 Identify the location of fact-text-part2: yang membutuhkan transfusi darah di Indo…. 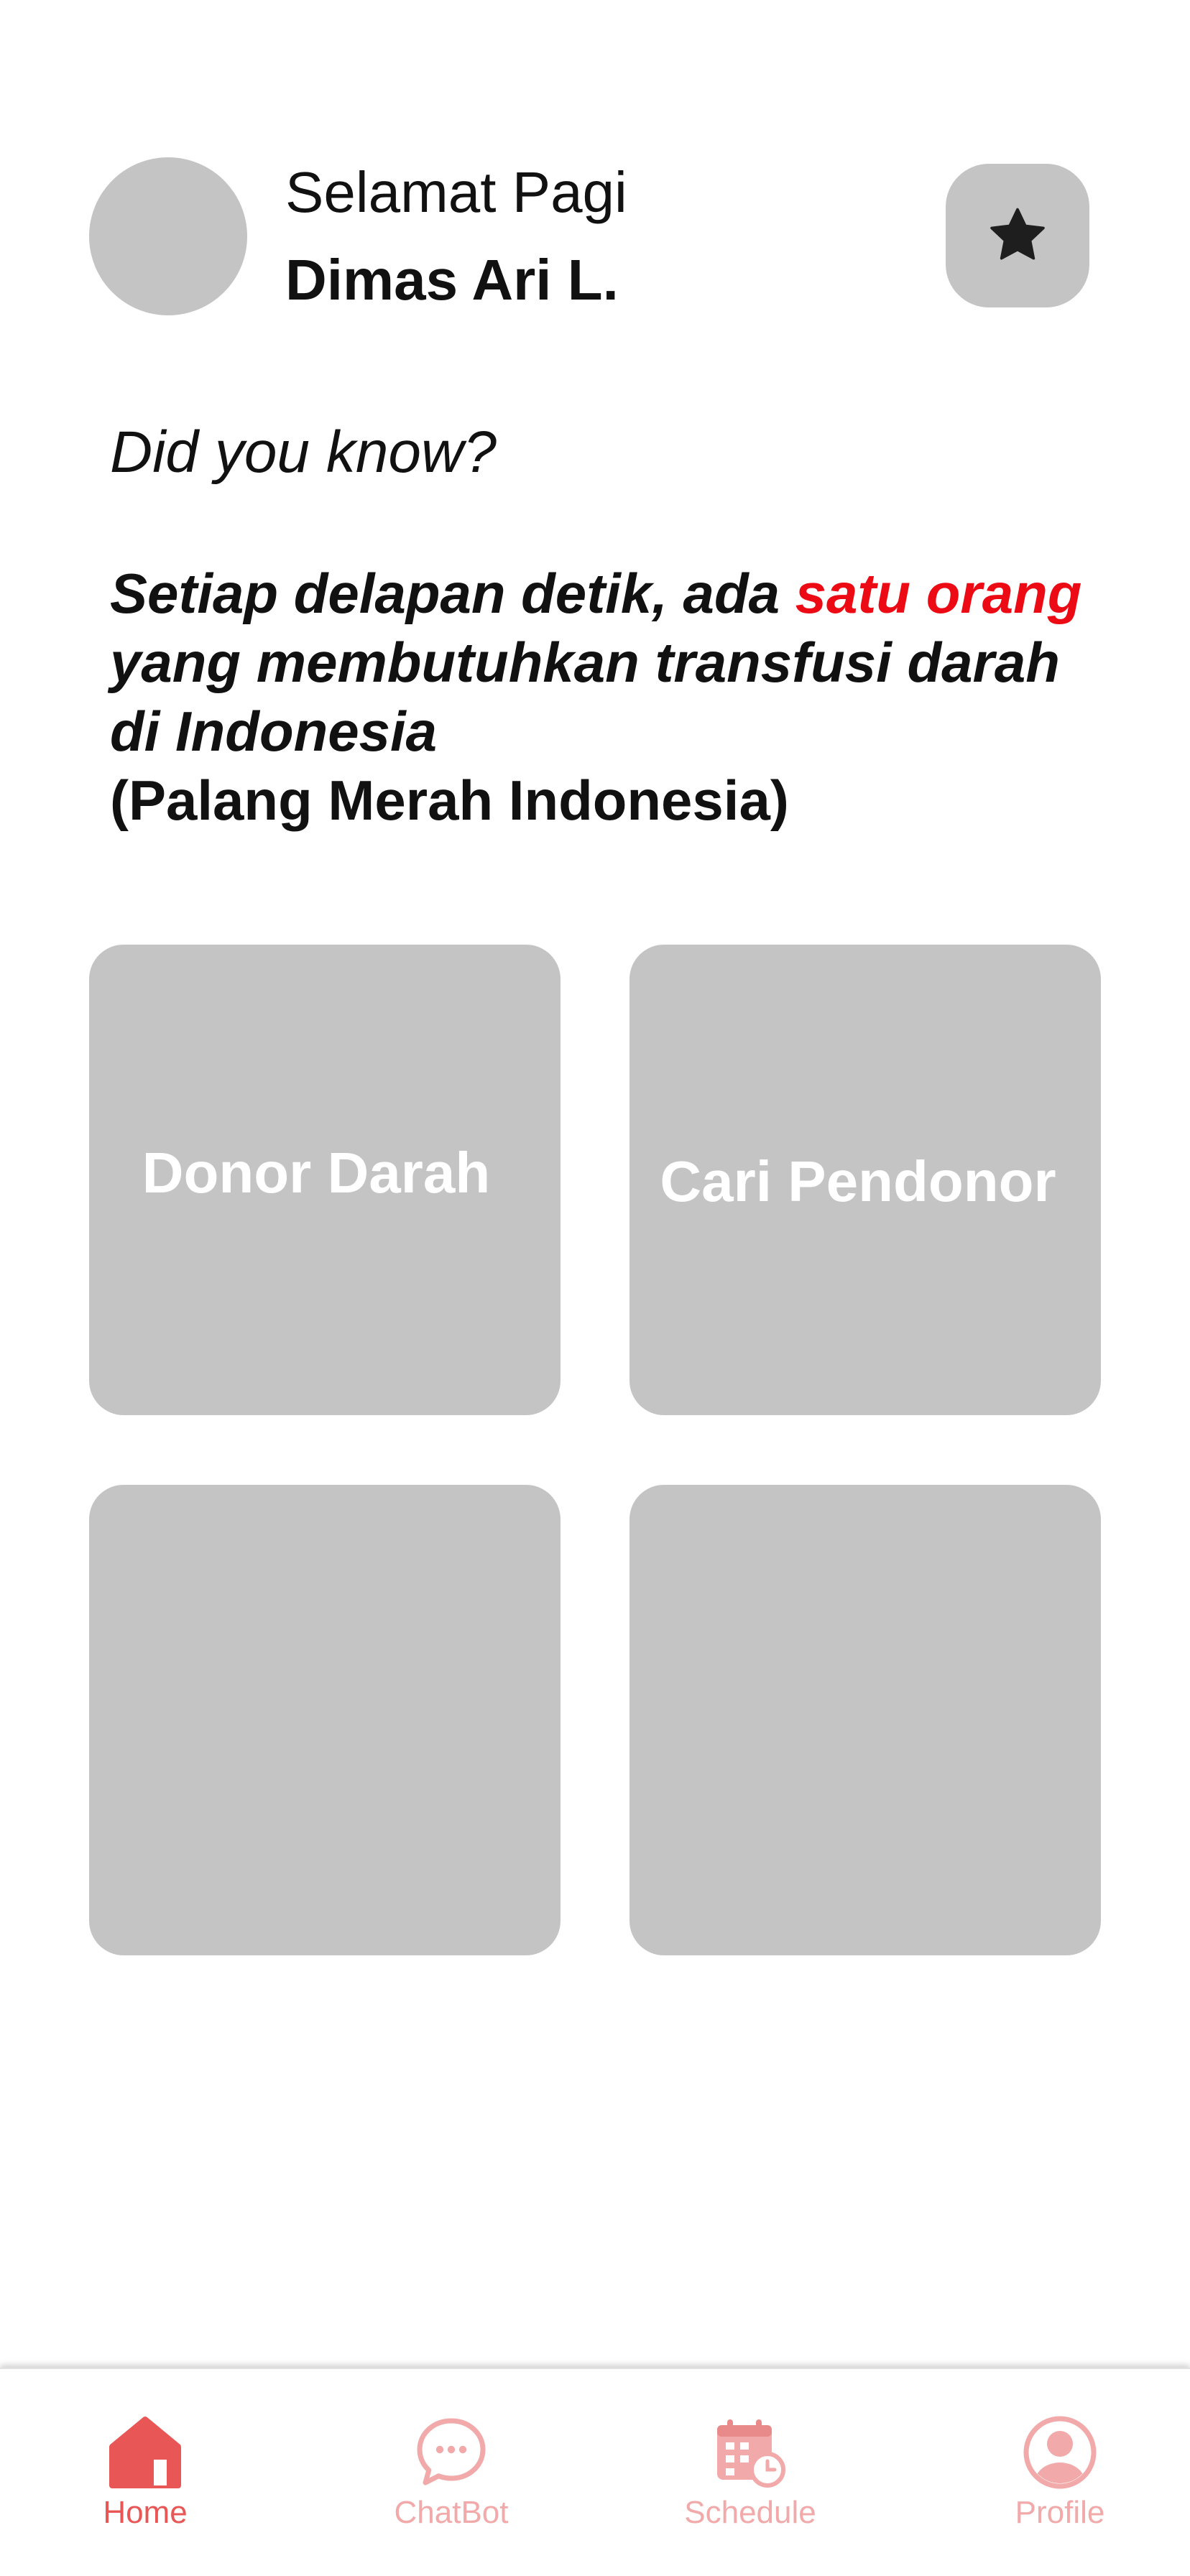
(585, 697).